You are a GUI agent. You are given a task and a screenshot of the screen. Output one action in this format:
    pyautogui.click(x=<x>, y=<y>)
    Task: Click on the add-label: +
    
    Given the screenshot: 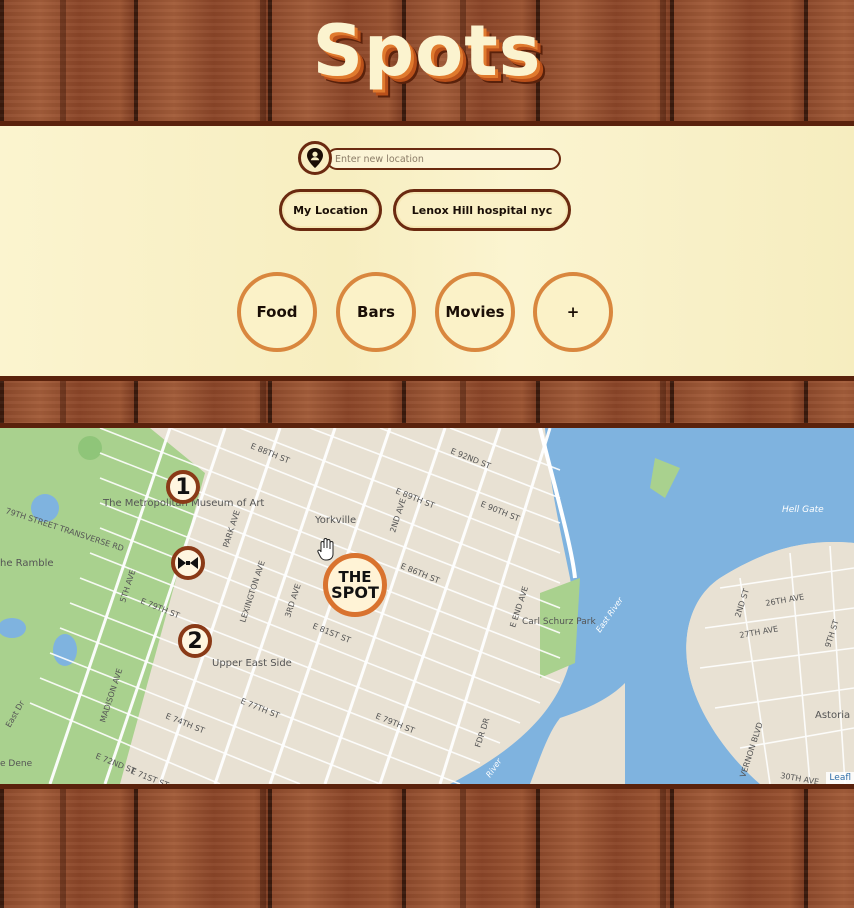 What is the action you would take?
    pyautogui.click(x=573, y=312)
    